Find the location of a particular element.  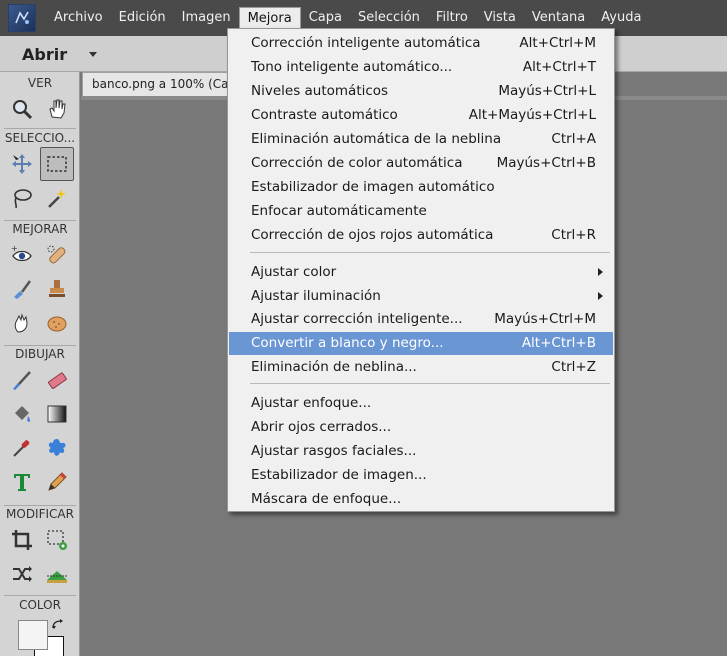

menu-item-label: Corrección inteligente automática is located at coordinates (366, 43).